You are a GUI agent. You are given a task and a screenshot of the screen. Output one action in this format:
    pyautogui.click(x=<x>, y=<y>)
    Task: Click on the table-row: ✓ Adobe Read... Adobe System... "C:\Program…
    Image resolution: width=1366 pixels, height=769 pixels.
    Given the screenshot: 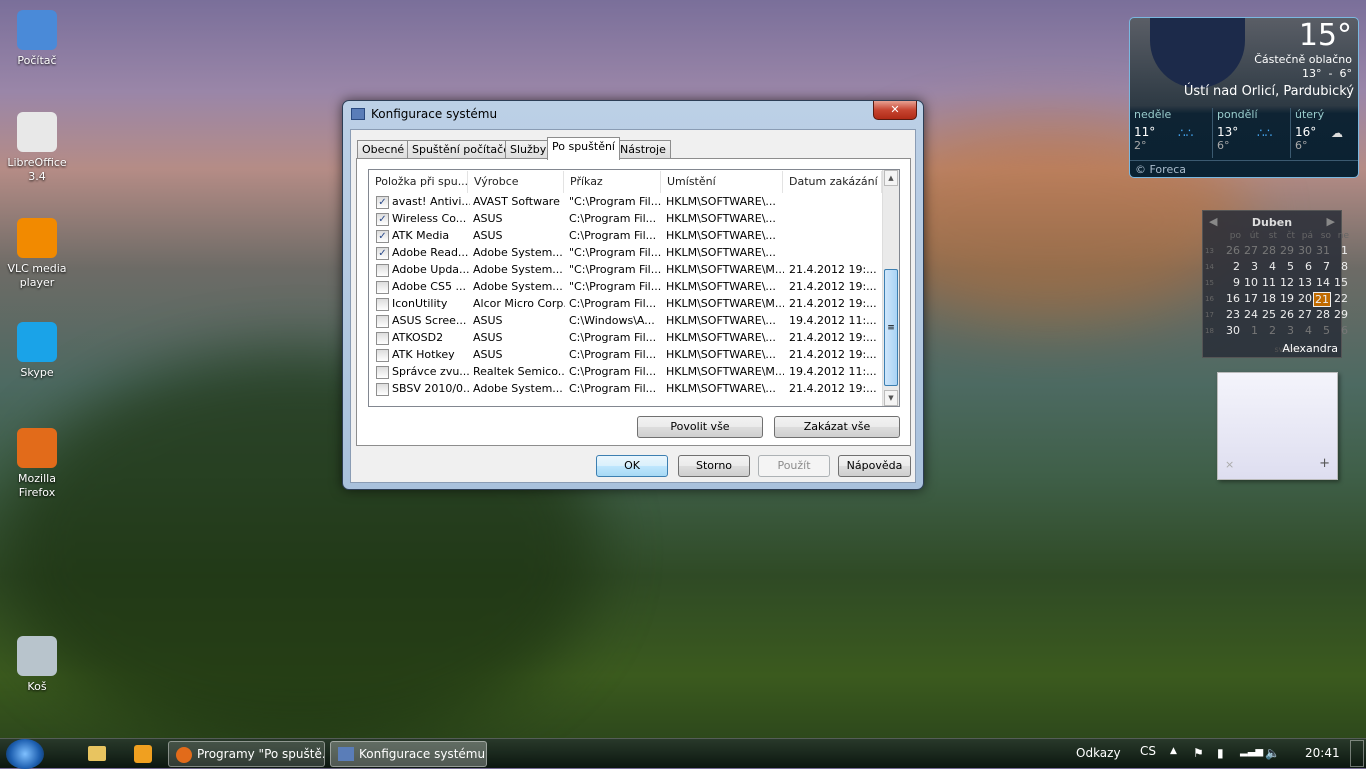 What is the action you would take?
    pyautogui.click(x=626, y=253)
    